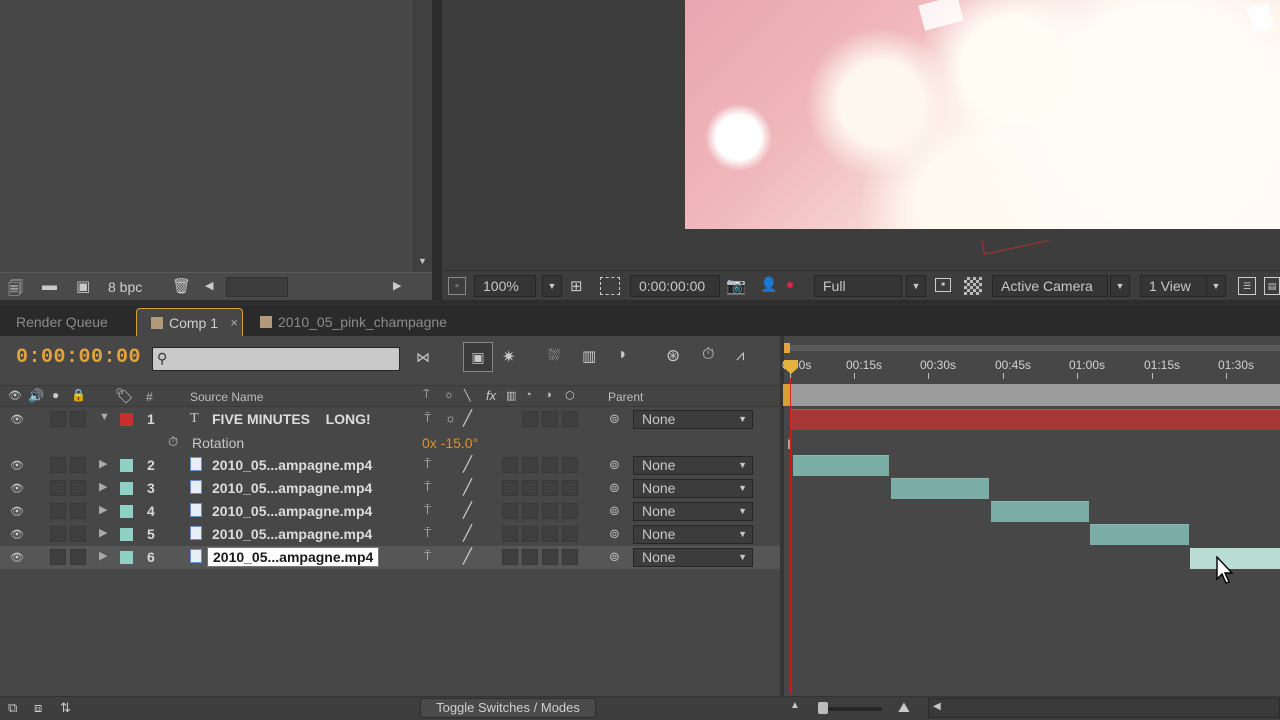 The width and height of the screenshot is (1280, 720). Describe the element at coordinates (397, 285) in the screenshot. I see `scroll-right-icon: ▶` at that location.